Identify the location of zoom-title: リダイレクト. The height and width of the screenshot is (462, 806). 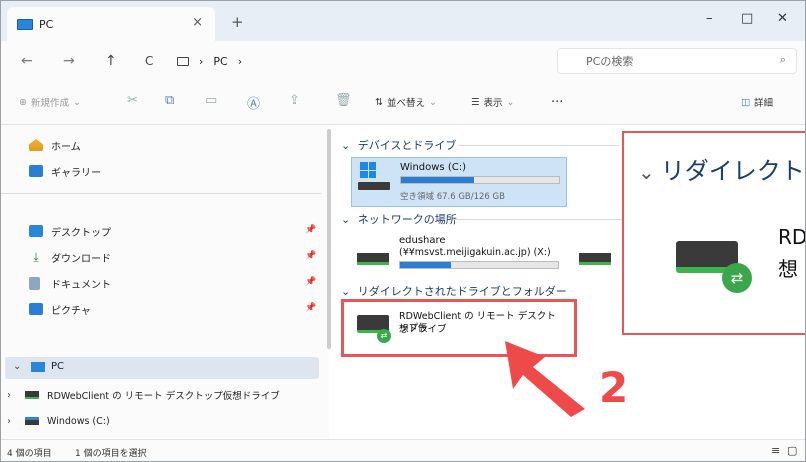
(732, 171).